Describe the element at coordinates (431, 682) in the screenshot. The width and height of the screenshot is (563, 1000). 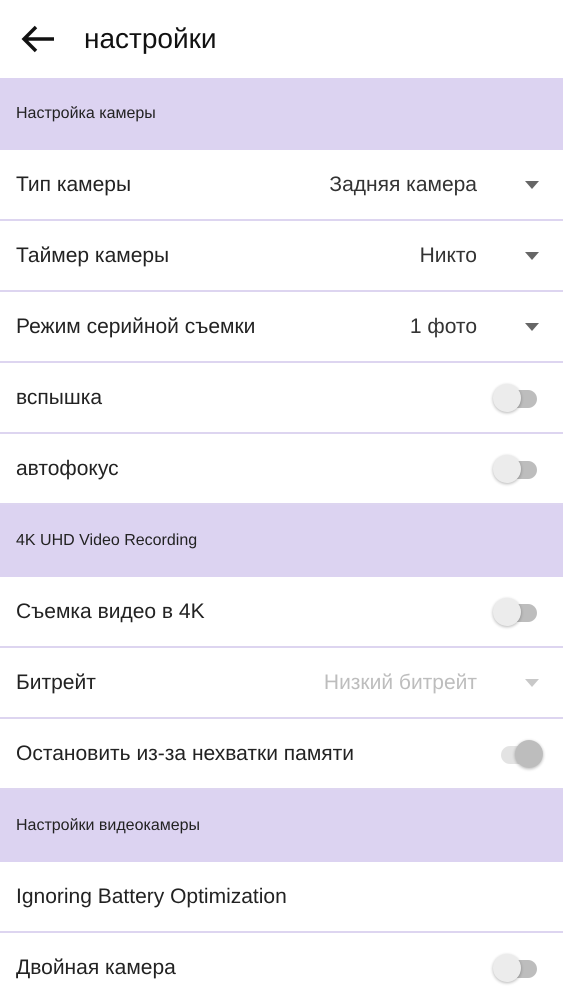
I see `option-selector: Низкий битрейт` at that location.